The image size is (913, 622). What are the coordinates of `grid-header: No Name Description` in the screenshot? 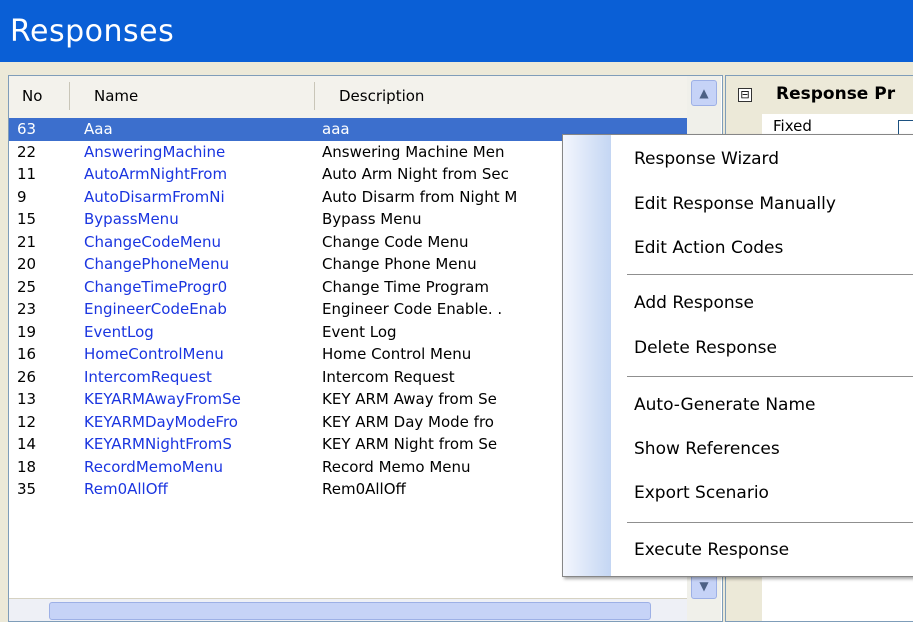 It's located at (348, 97).